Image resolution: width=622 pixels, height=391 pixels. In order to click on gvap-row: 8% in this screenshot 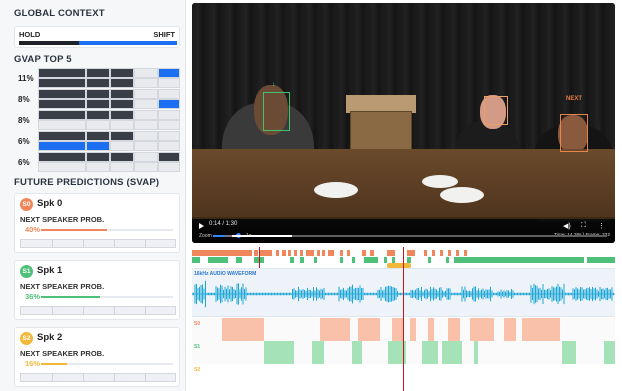, I will do `click(97, 120)`.